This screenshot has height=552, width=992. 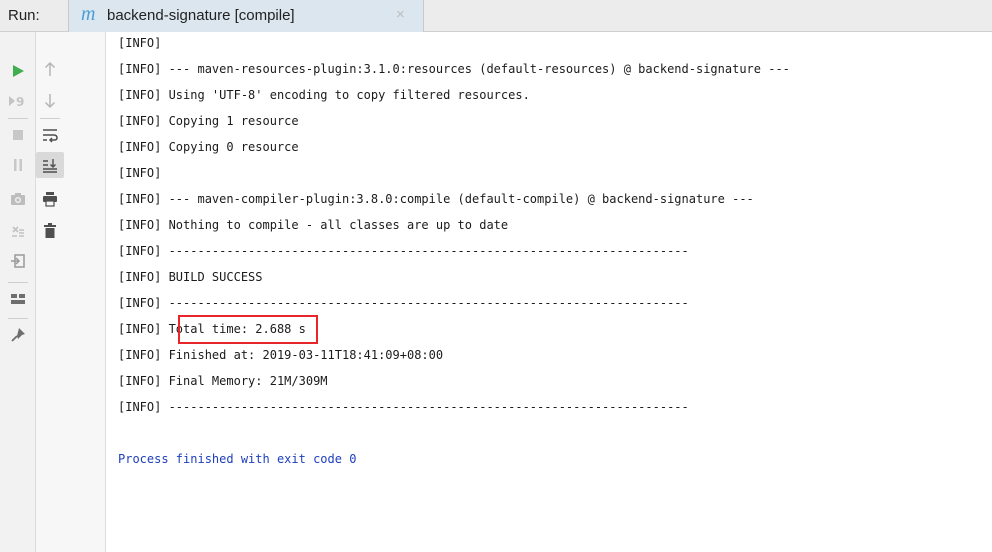 What do you see at coordinates (201, 15) in the screenshot?
I see `tab-label: backend-signature [compile]` at bounding box center [201, 15].